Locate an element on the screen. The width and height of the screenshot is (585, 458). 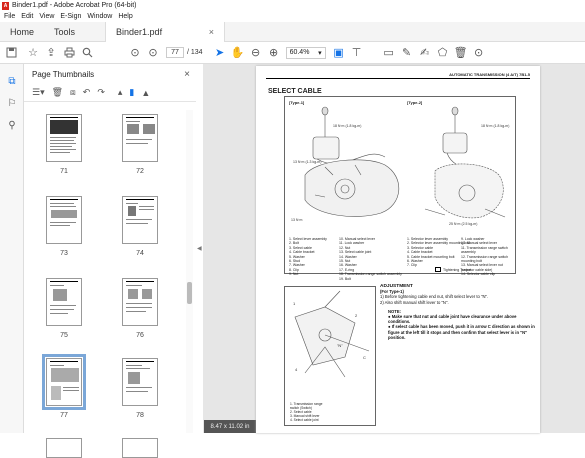
tab-document-label: Binder1.pdf is located at coordinates (139, 31).